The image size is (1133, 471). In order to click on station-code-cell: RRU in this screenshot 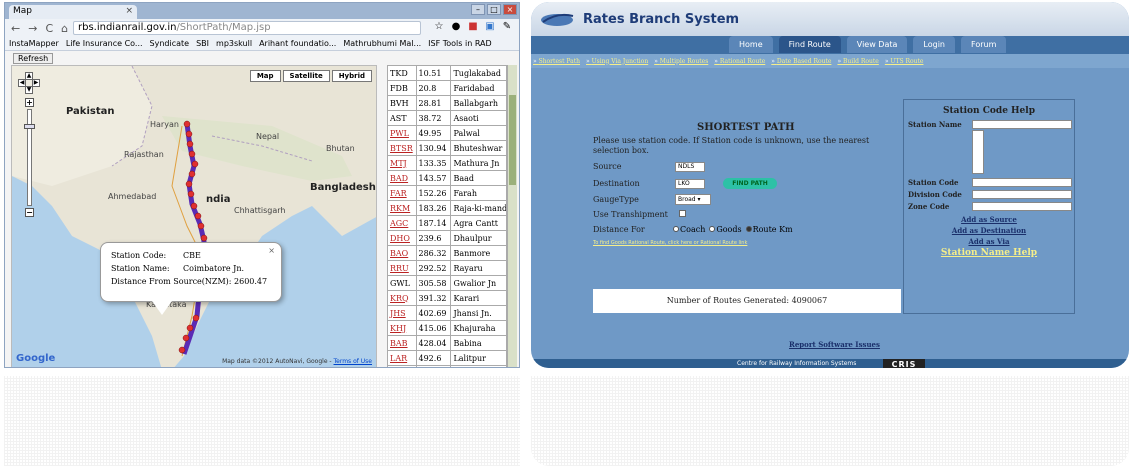, I will do `click(402, 268)`.